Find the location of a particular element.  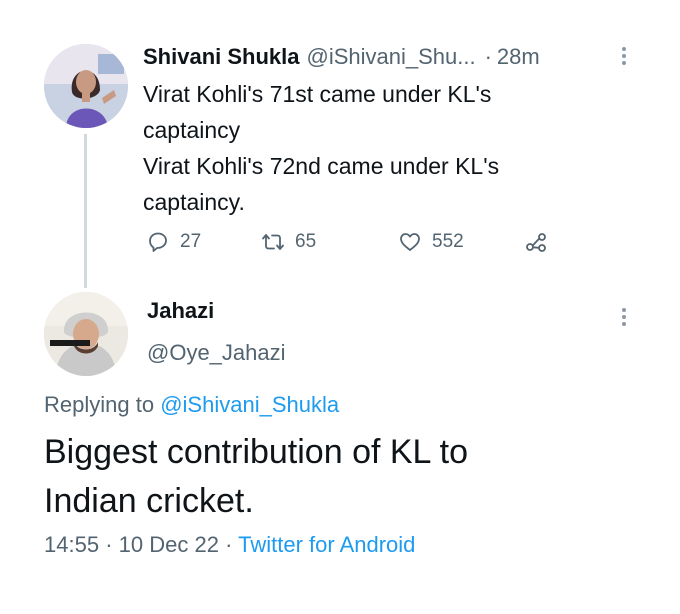

thread-line is located at coordinates (85, 211).